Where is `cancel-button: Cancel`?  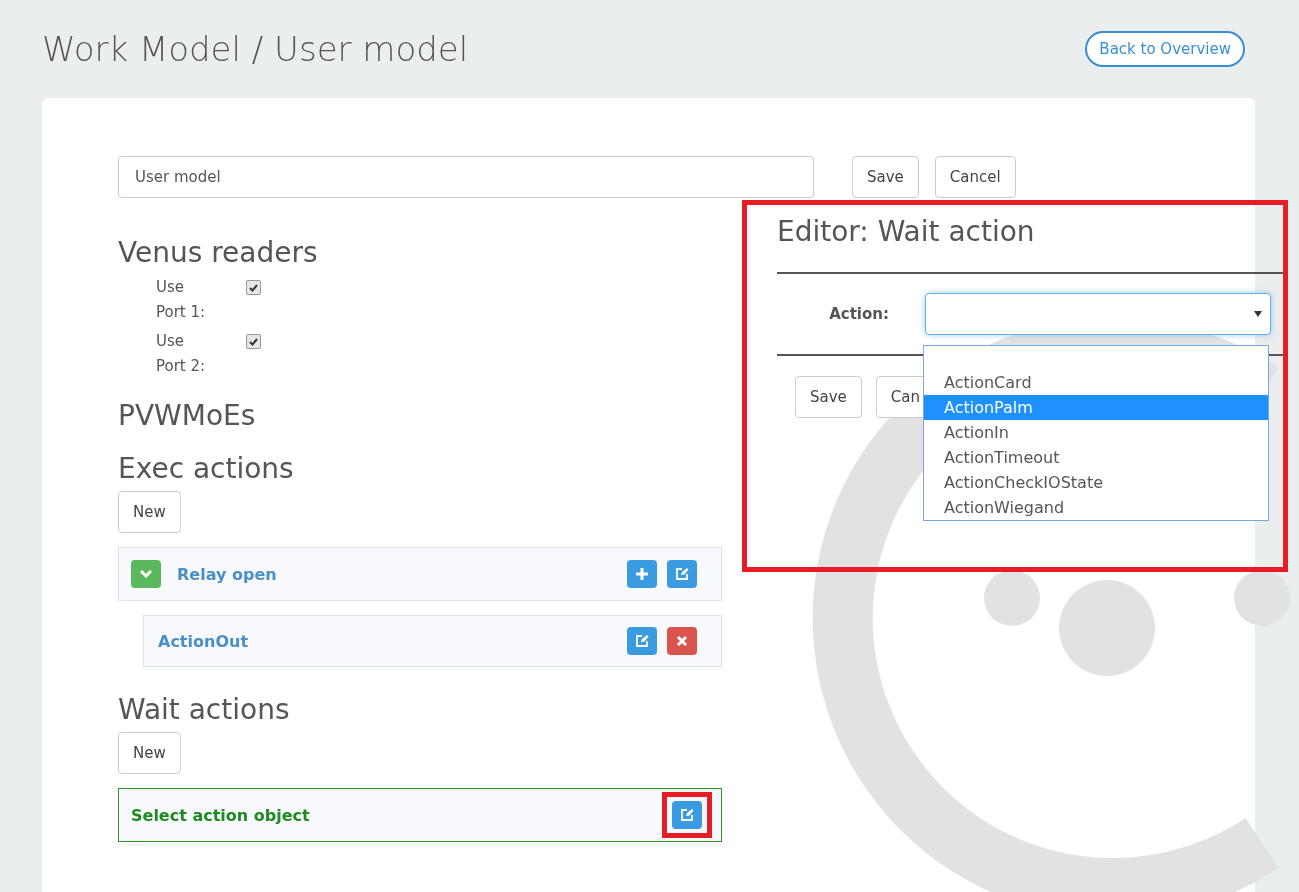
cancel-button: Cancel is located at coordinates (975, 177).